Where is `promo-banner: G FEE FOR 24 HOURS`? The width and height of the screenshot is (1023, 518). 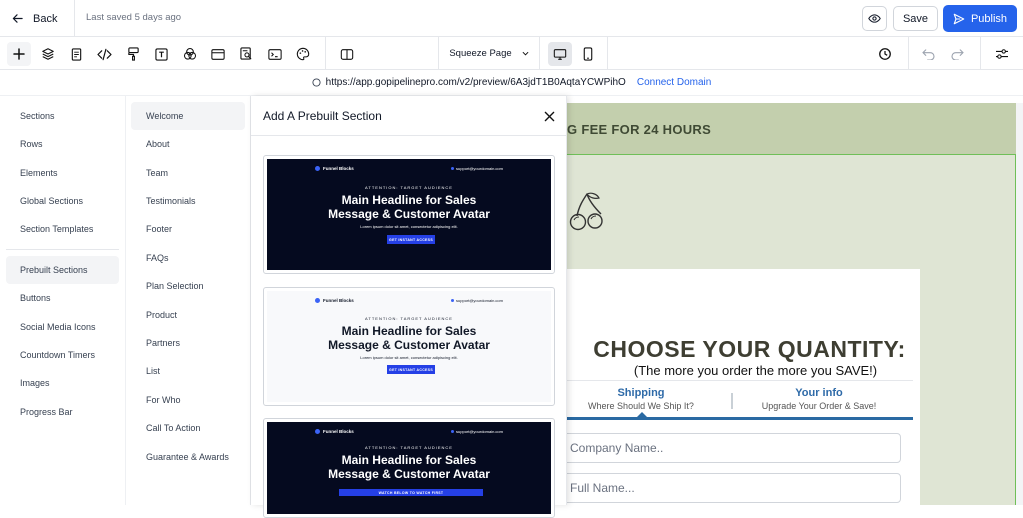
promo-banner: G FEE FOR 24 HOURS is located at coordinates (791, 129).